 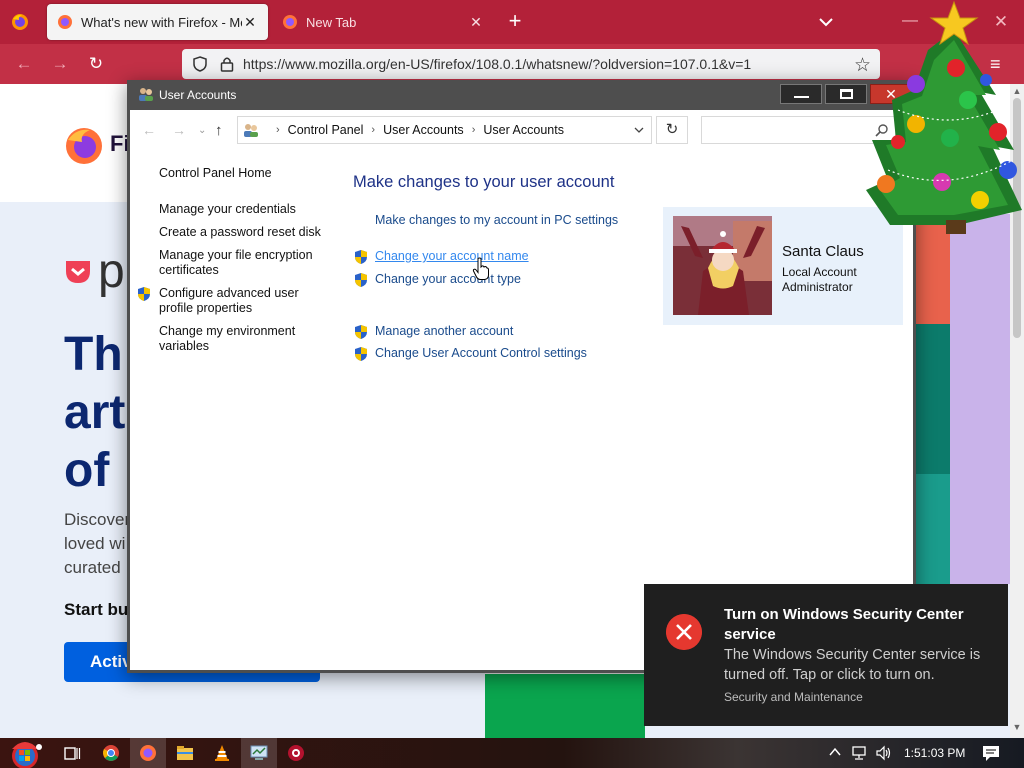 What do you see at coordinates (84, 146) in the screenshot?
I see `firefox-logo-icon` at bounding box center [84, 146].